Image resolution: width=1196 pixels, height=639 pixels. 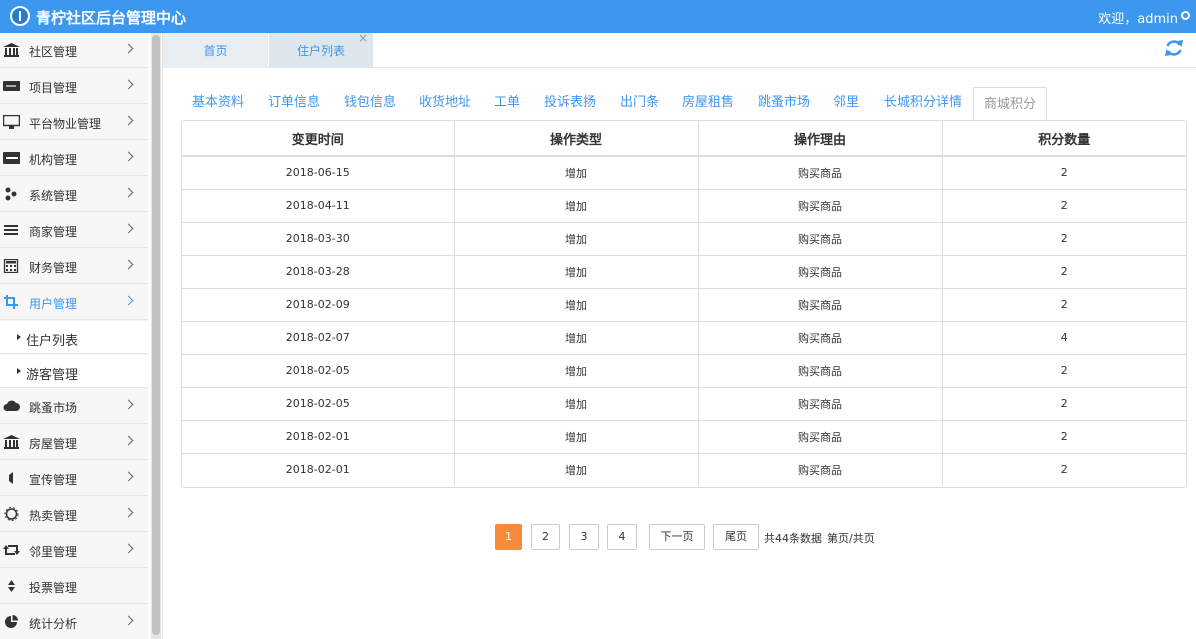 What do you see at coordinates (677, 537) in the screenshot?
I see `next-page-button: 下一页` at bounding box center [677, 537].